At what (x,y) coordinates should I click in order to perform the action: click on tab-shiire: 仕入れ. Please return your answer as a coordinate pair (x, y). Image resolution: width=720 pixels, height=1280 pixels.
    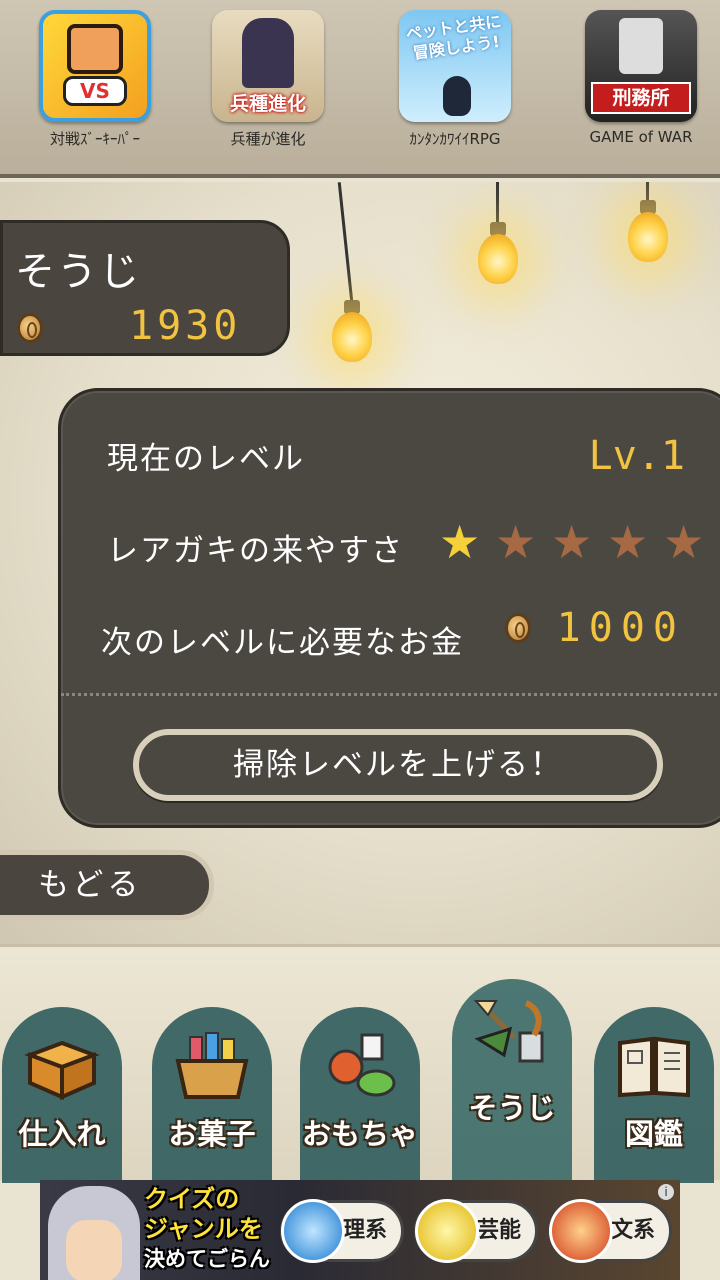
    Looking at the image, I should click on (62, 1095).